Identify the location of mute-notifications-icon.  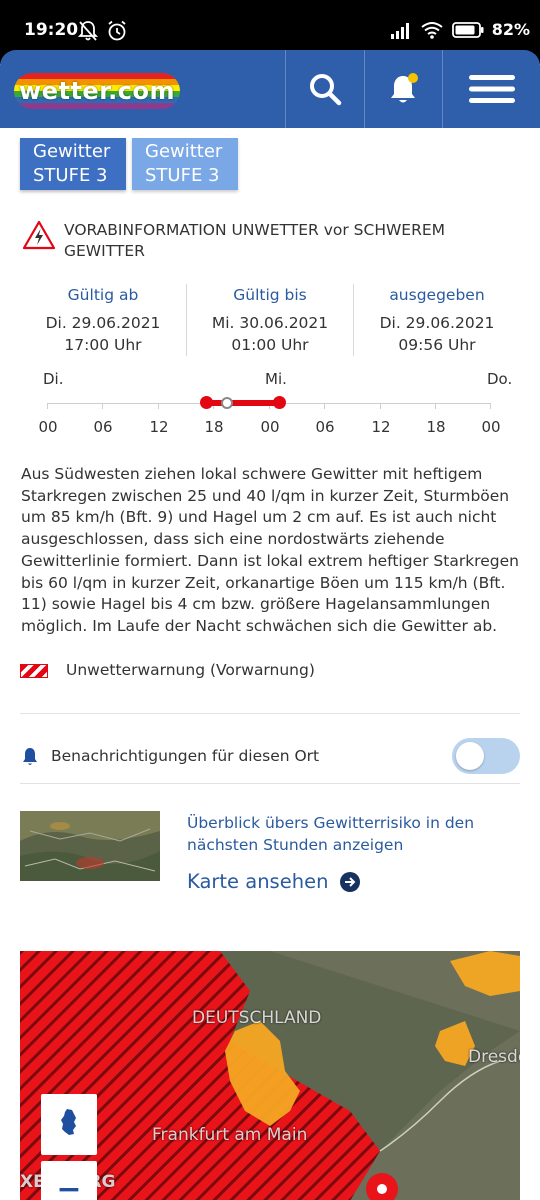
(88, 31).